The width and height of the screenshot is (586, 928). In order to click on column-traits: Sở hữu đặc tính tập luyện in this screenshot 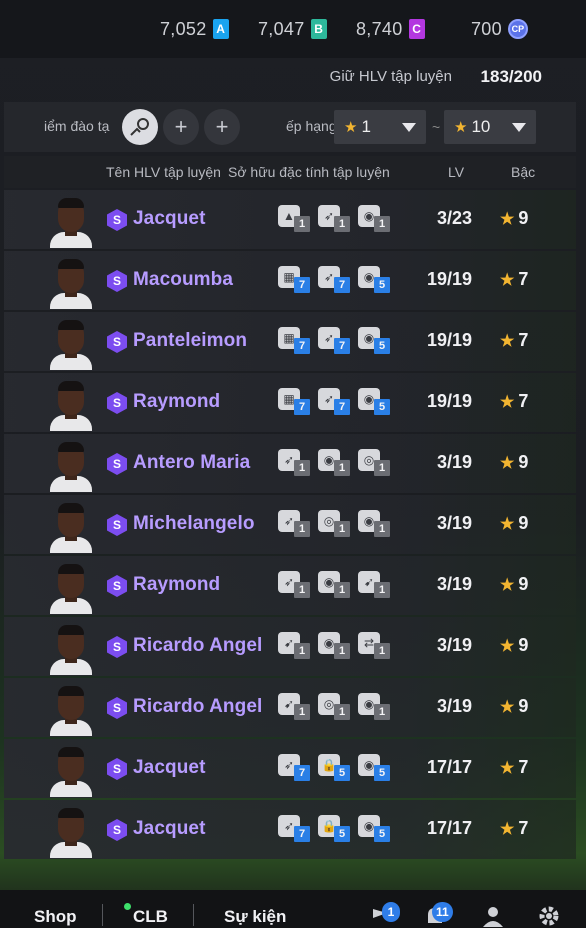, I will do `click(309, 172)`.